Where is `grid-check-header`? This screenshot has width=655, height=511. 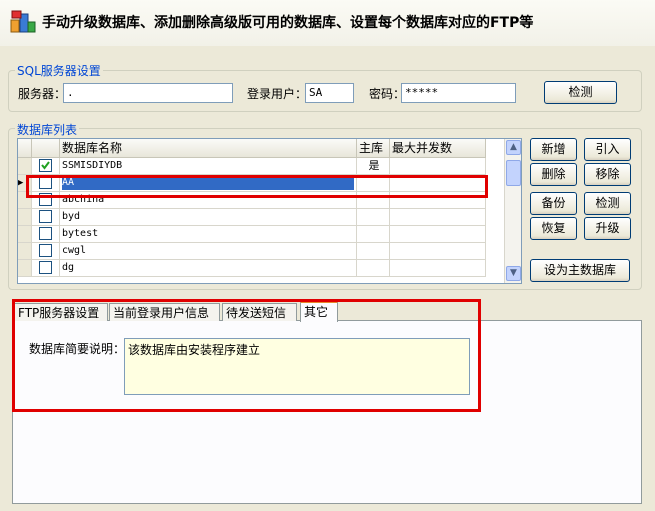 grid-check-header is located at coordinates (46, 148).